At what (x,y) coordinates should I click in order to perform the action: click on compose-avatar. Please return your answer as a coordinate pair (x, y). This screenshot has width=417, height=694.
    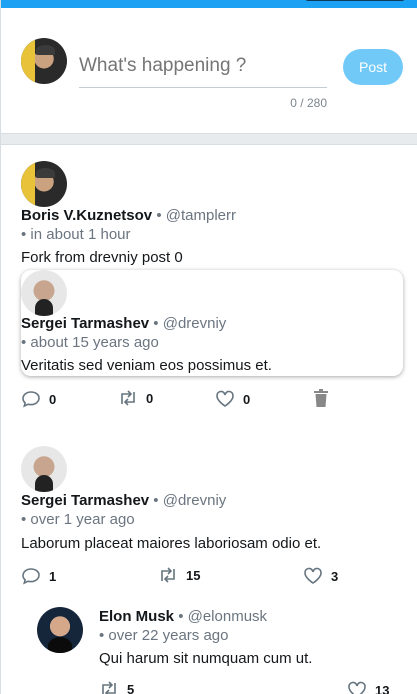
    Looking at the image, I should click on (44, 61).